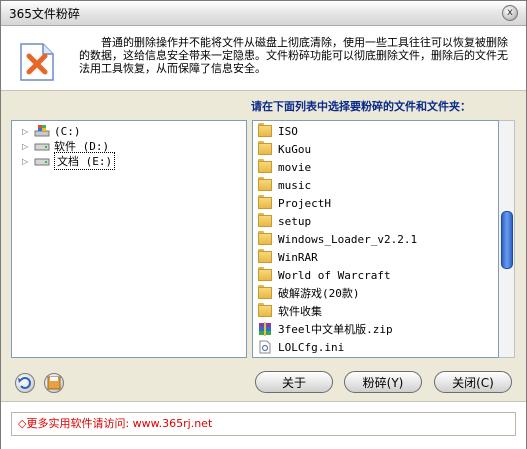 The width and height of the screenshot is (527, 449). What do you see at coordinates (361, 106) in the screenshot?
I see `instruction-label: 请在下面列表中选择要粉碎的文件和文件夹：` at bounding box center [361, 106].